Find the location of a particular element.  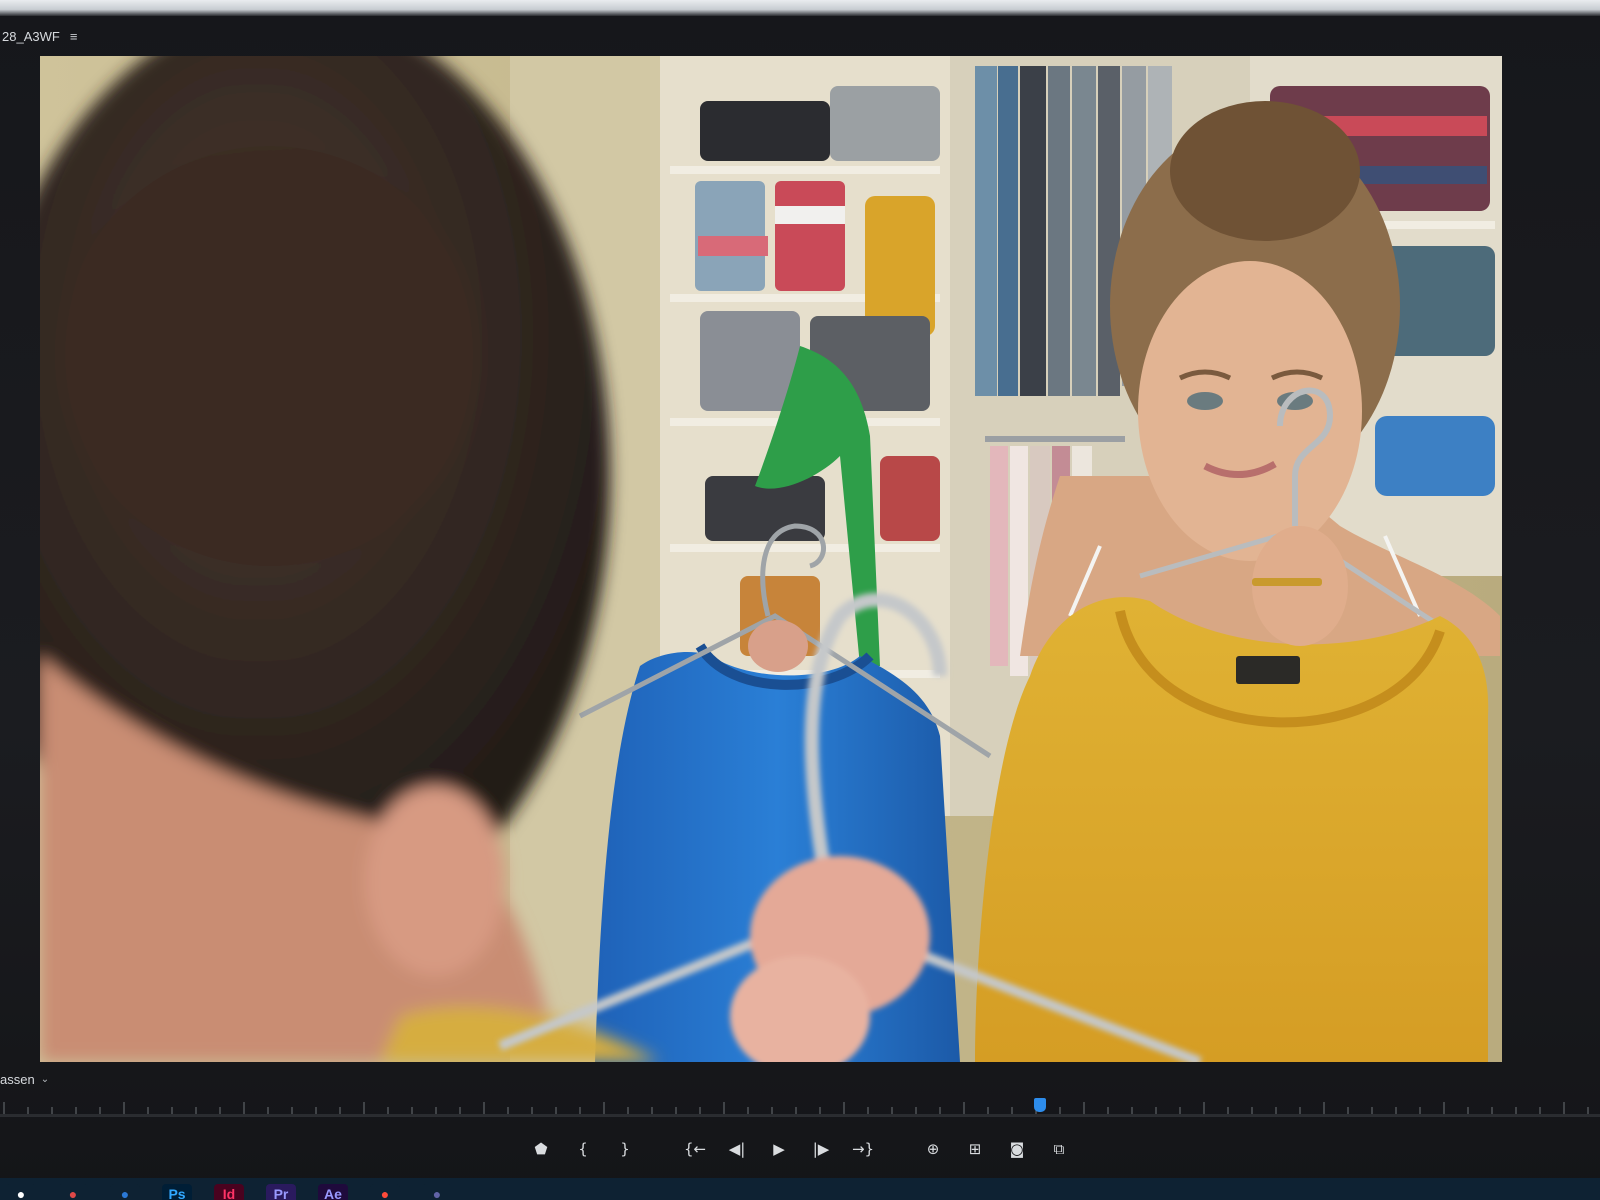

insert-button: ⊕ is located at coordinates (933, 1149).